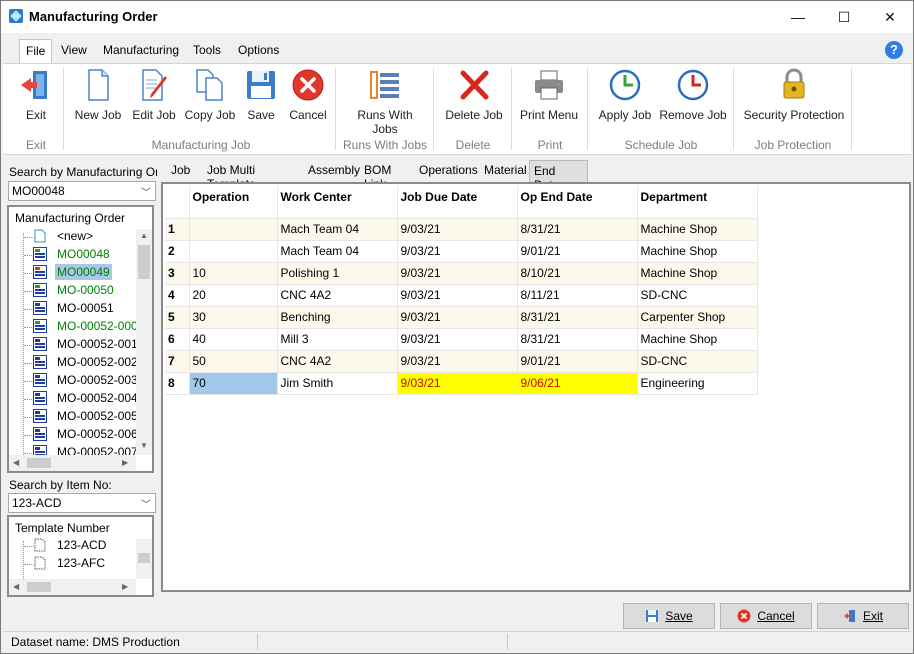 This screenshot has height=654, width=914. What do you see at coordinates (82, 503) in the screenshot?
I see `search-item-combo: 123-ACD ﹀` at bounding box center [82, 503].